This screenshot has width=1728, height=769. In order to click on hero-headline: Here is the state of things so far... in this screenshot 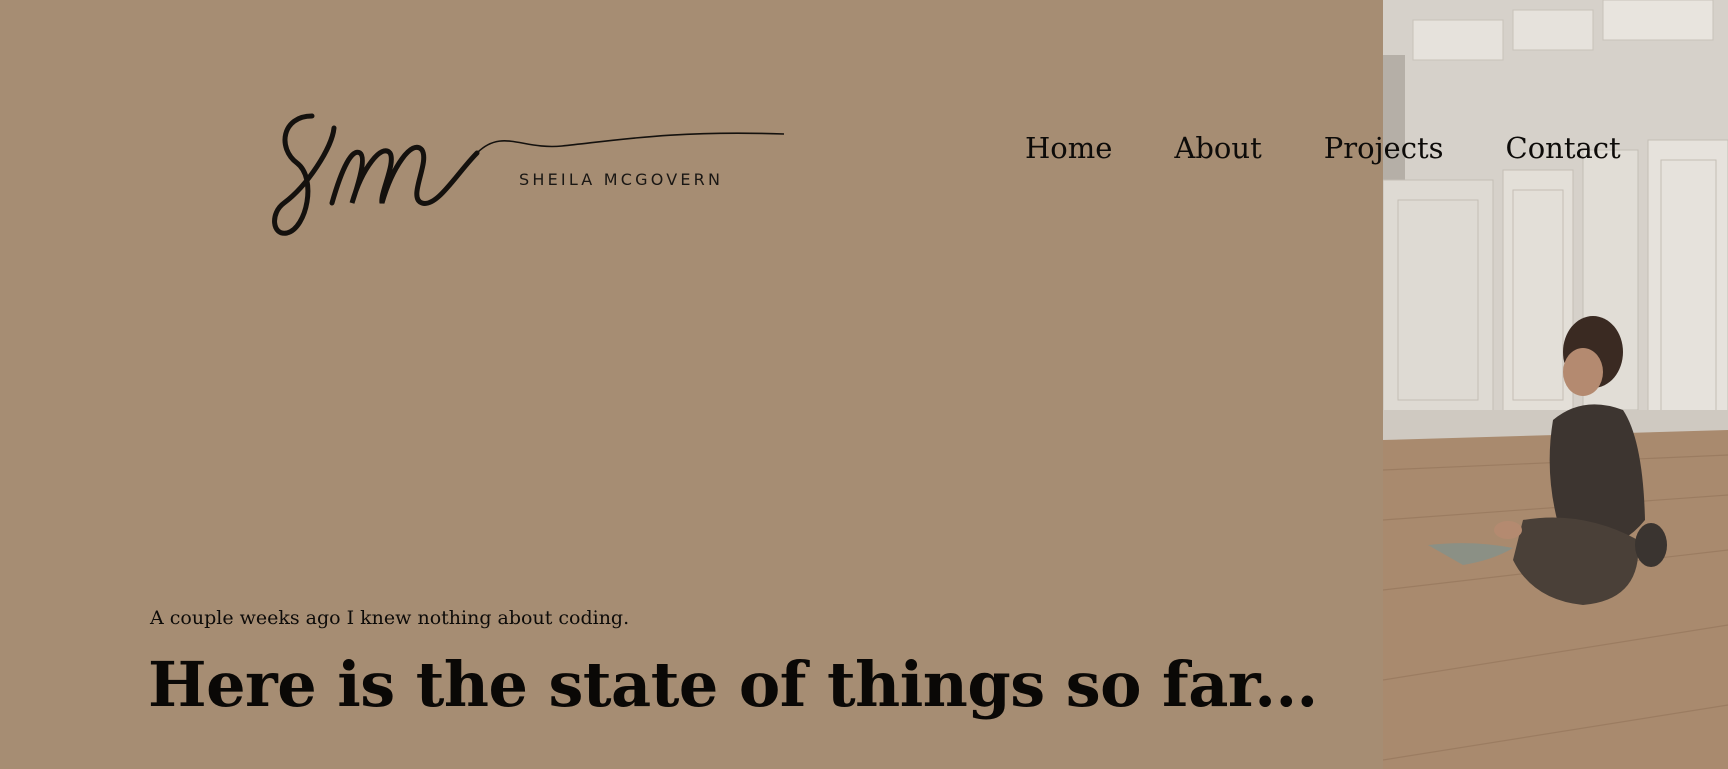, I will do `click(733, 684)`.